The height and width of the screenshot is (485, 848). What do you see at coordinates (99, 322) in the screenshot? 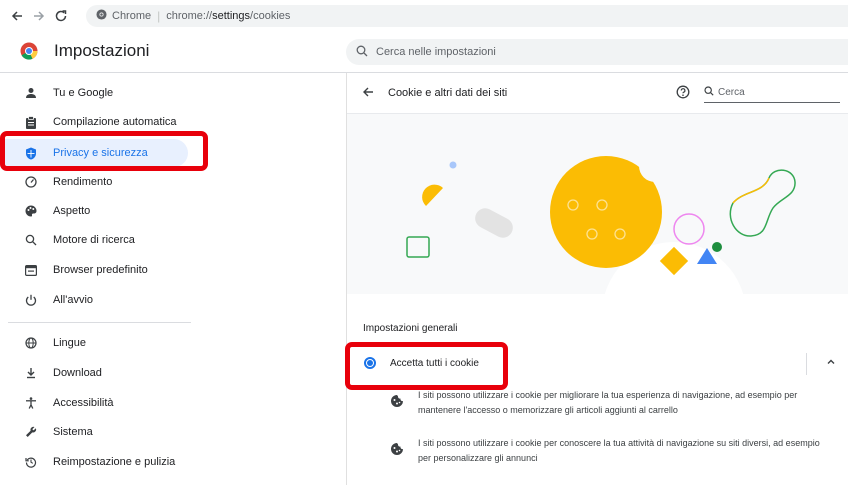
I see `sidebar-divider` at bounding box center [99, 322].